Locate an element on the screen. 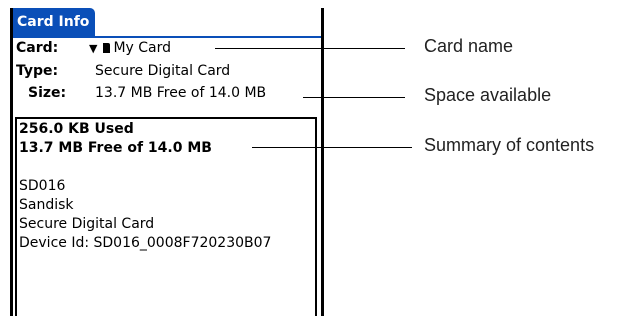 This screenshot has width=643, height=316. content-line: Secure Digital Card is located at coordinates (87, 224).